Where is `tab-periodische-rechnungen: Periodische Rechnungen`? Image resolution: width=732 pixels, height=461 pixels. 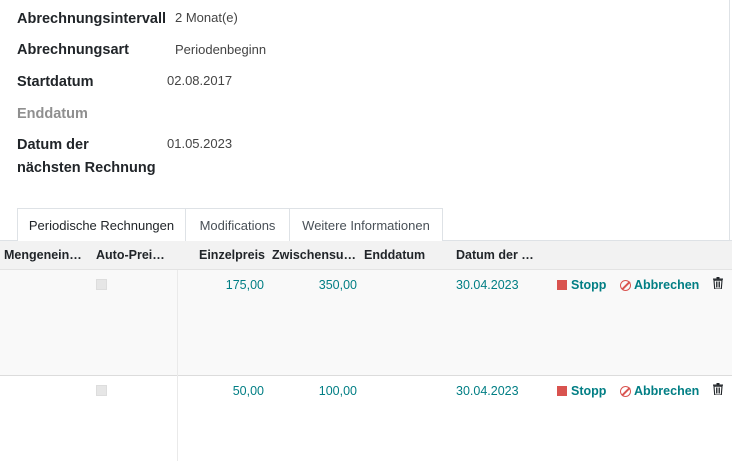 tab-periodische-rechnungen: Periodische Rechnungen is located at coordinates (101, 225).